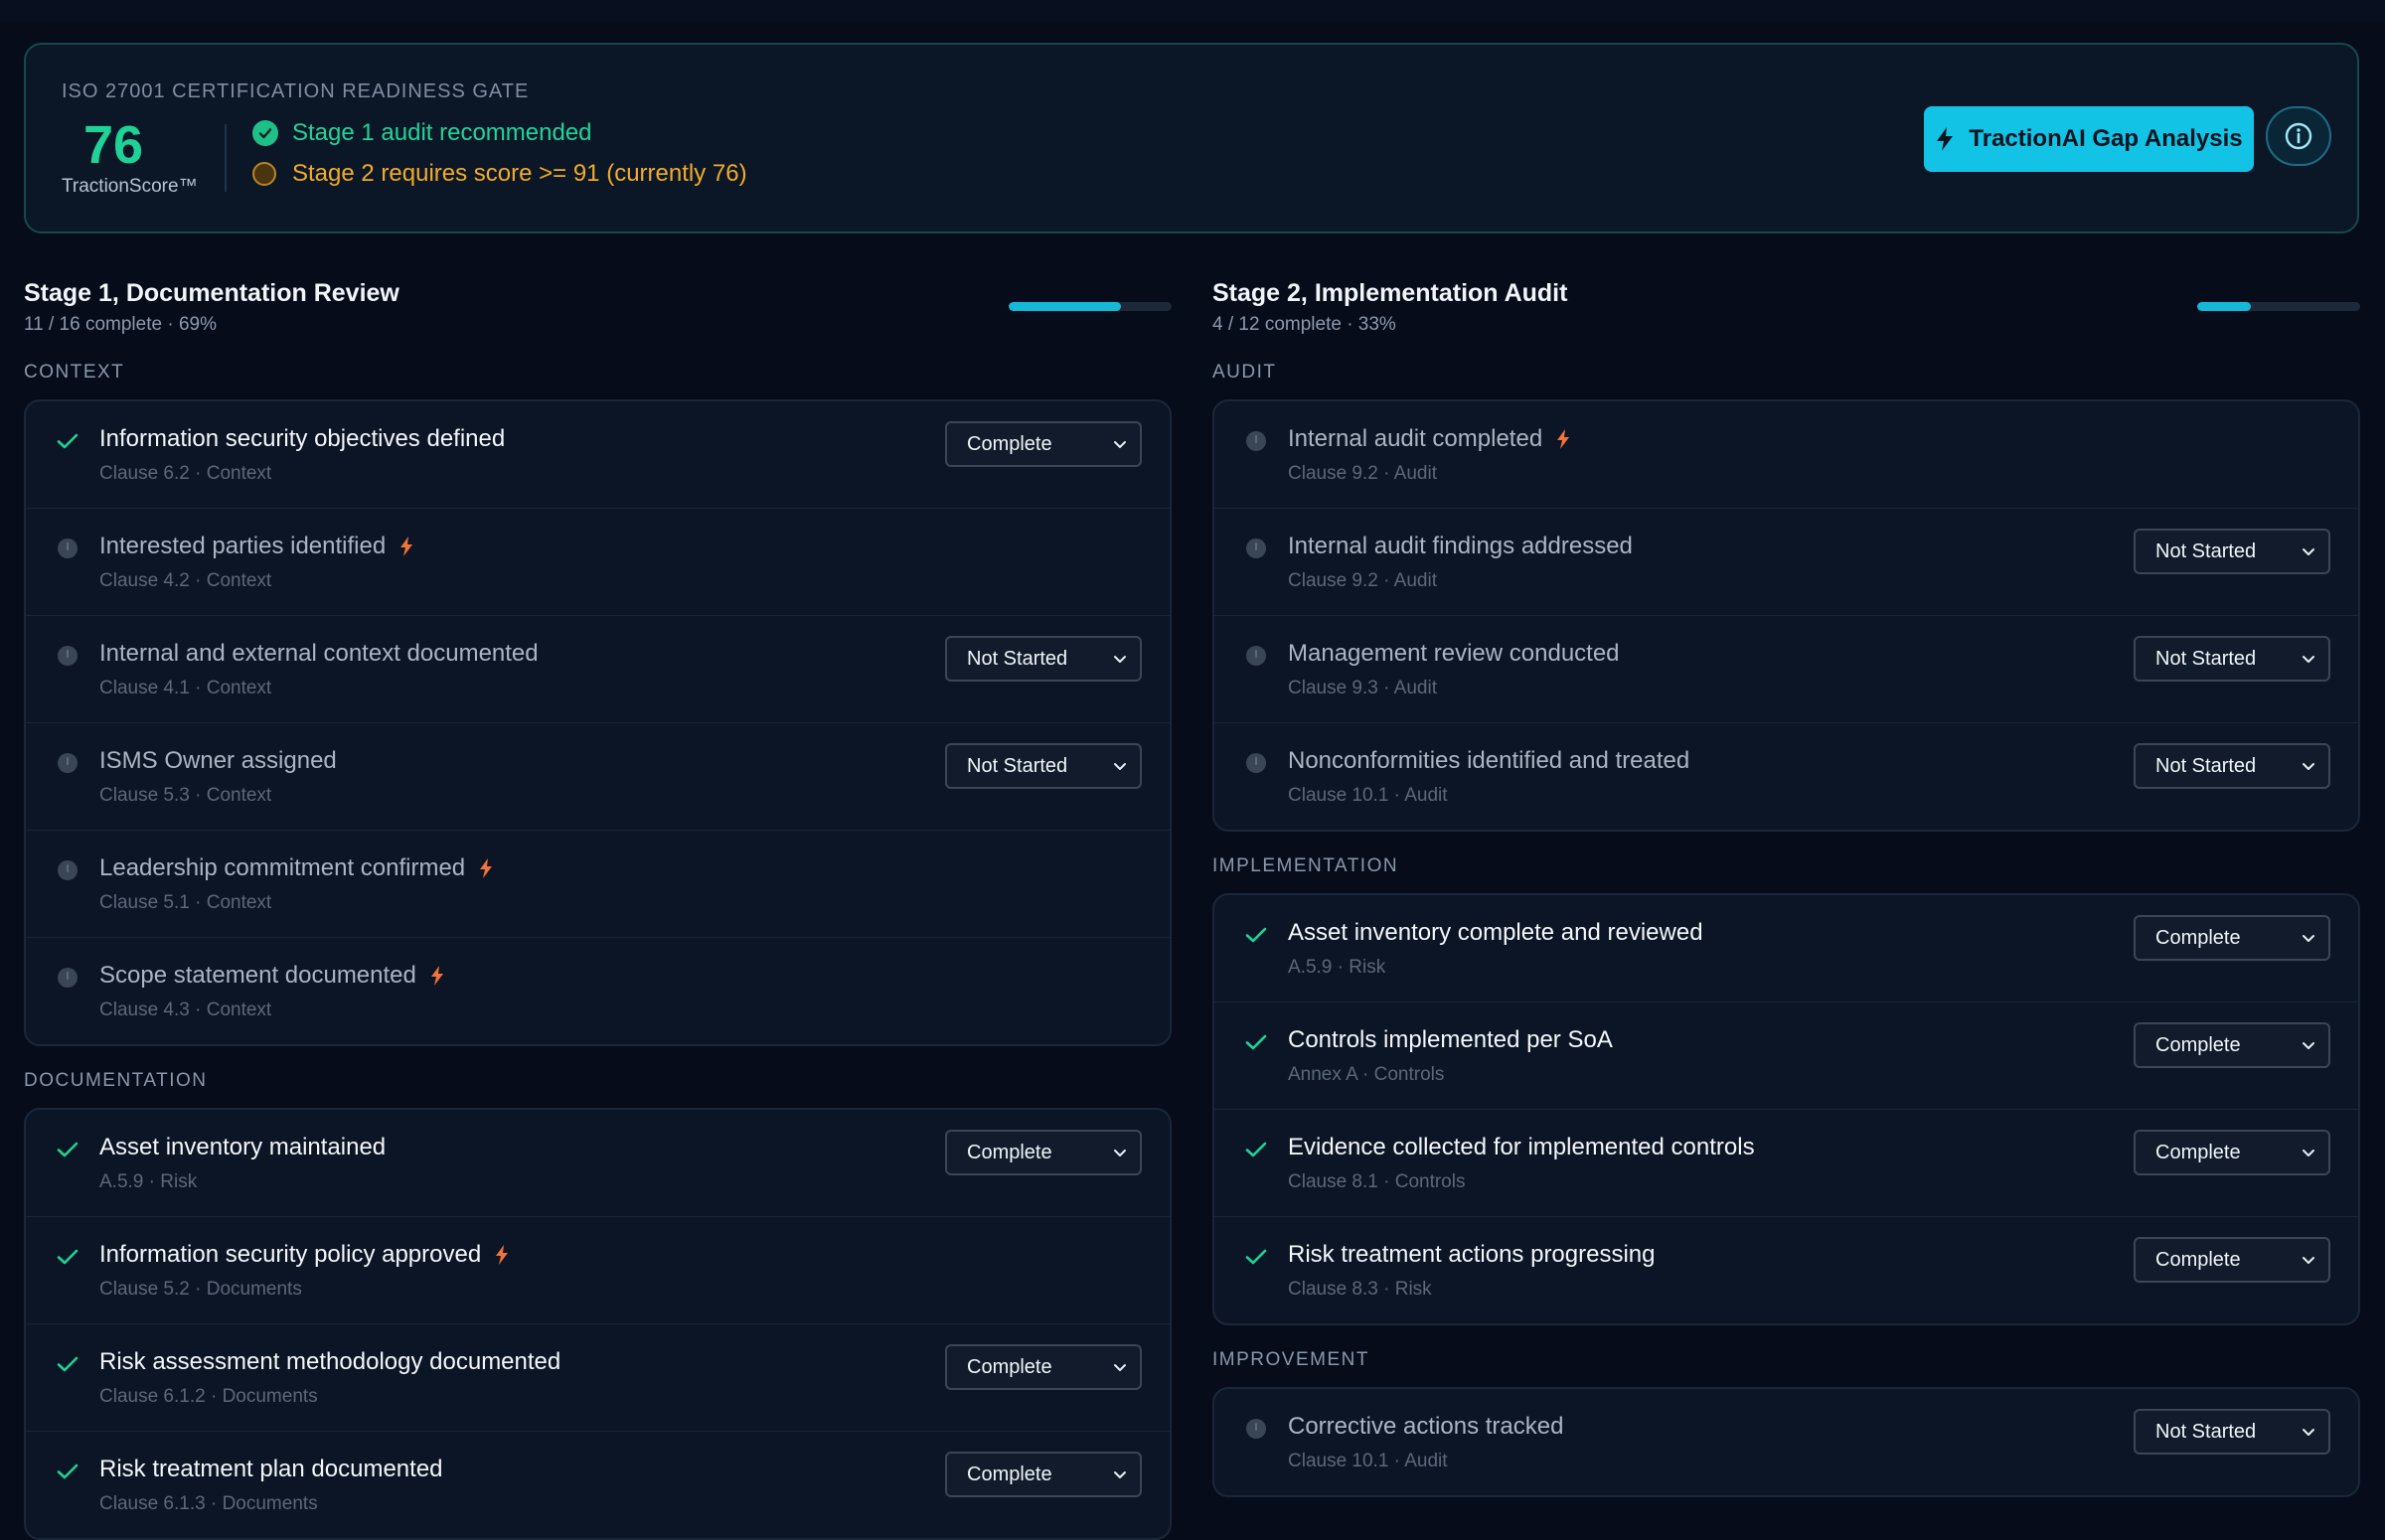  What do you see at coordinates (2278, 306) in the screenshot?
I see `stage2-progress-bar` at bounding box center [2278, 306].